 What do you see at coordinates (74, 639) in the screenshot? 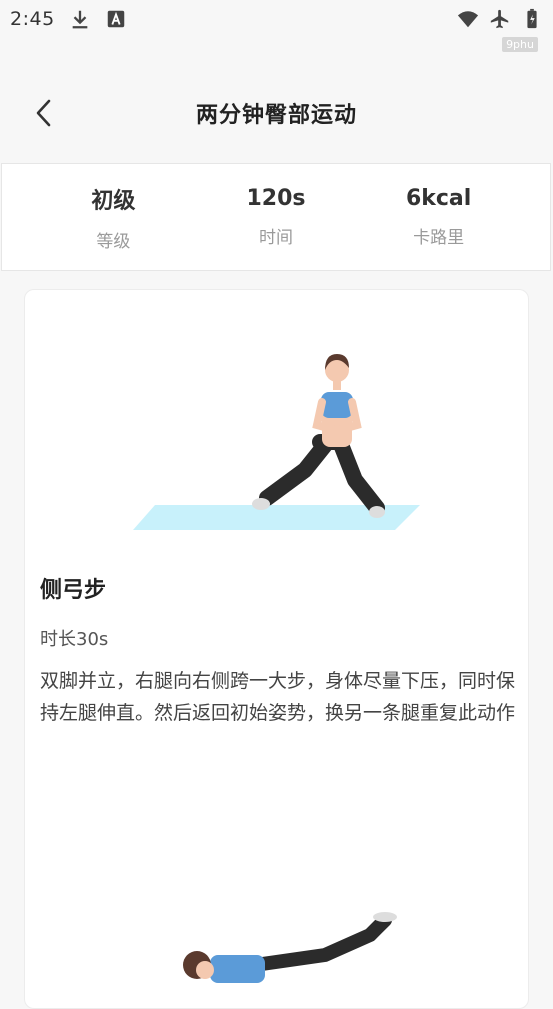
I see `exercise-duration: 时长30s` at bounding box center [74, 639].